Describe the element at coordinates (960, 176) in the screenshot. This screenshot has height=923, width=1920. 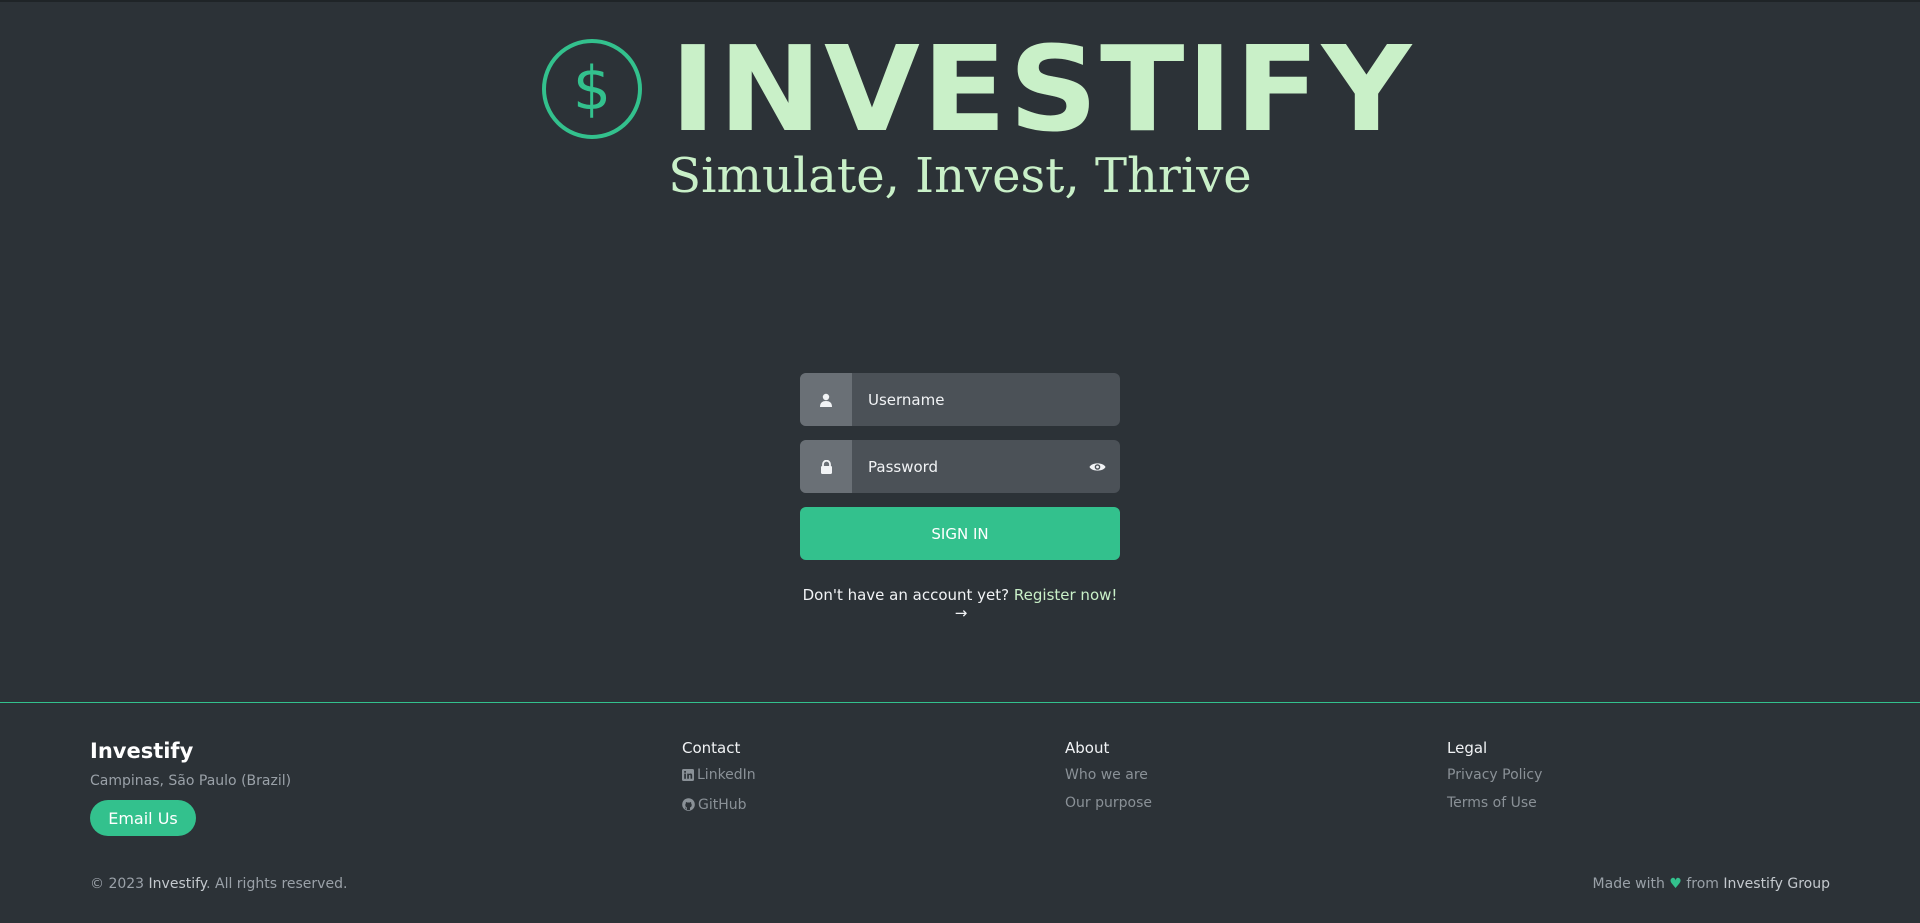
I see `tagline: Simulate, Invest, Thrive` at that location.